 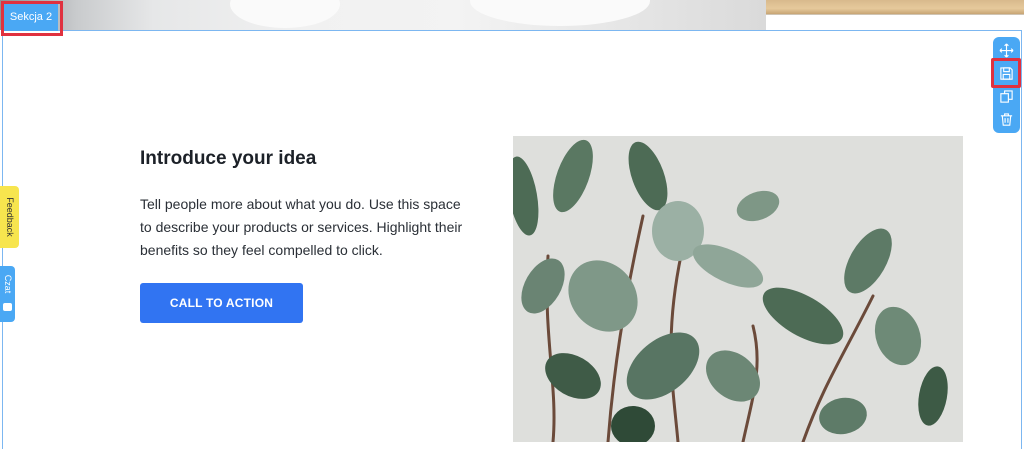 I want to click on previous-section-image, so click(x=512, y=15).